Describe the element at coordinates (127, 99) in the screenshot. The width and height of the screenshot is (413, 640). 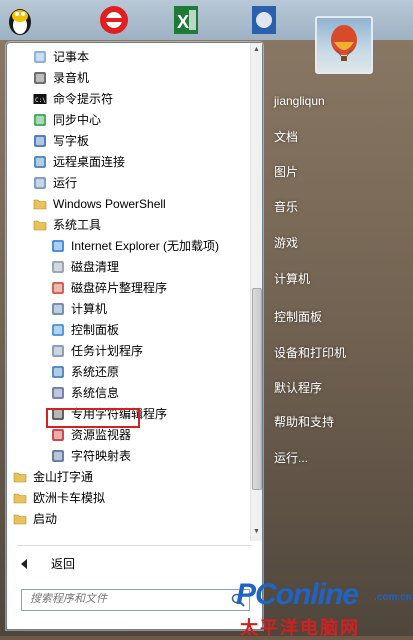
I see `program-item: C:\ 命令提示符` at that location.